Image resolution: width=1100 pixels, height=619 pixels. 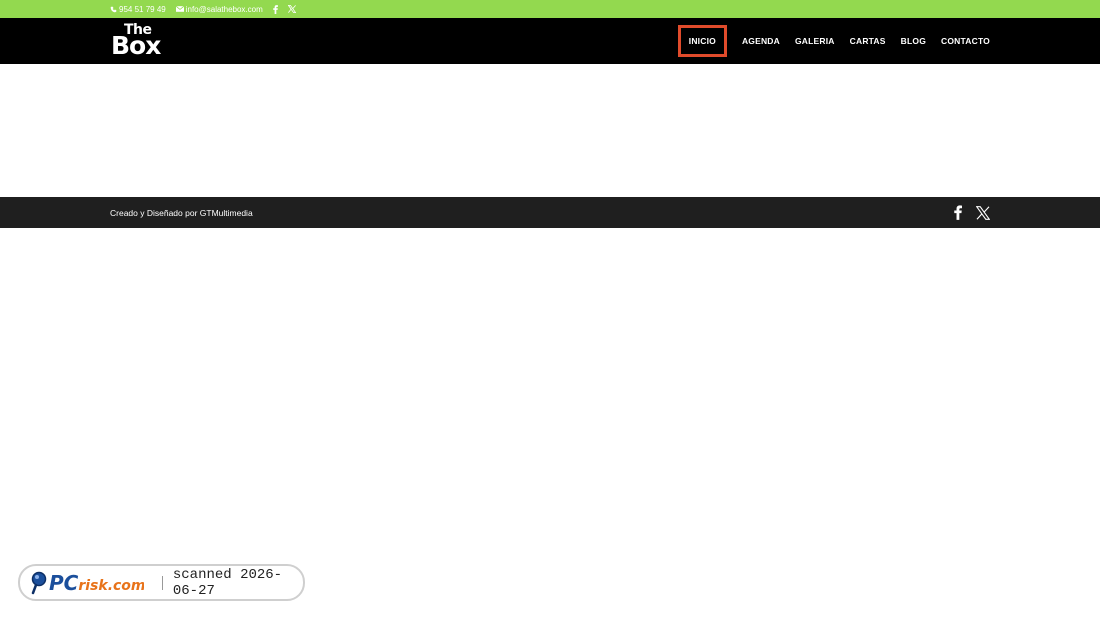 I want to click on footer-facebook-link, so click(x=958, y=212).